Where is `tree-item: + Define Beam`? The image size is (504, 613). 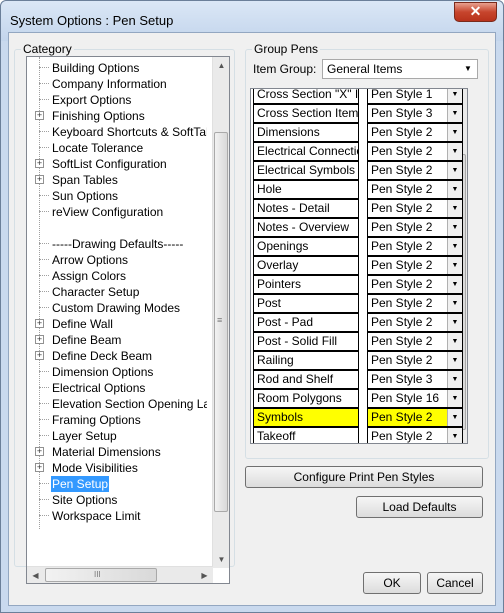 tree-item: + Define Beam is located at coordinates (117, 340).